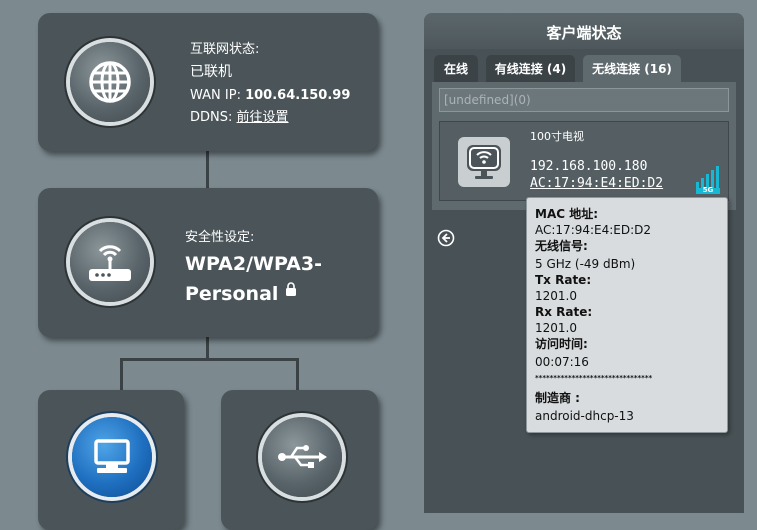  I want to click on security-mode-line1: WPA2/WPA3-, so click(253, 264).